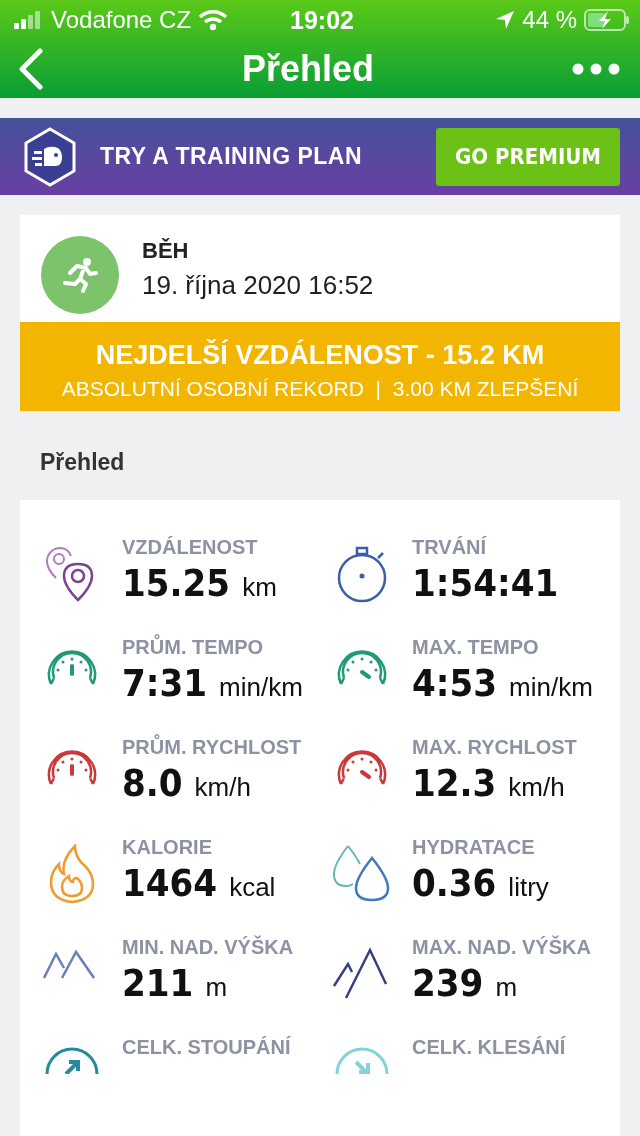  Describe the element at coordinates (83, 462) in the screenshot. I see `section-title: Přehled` at that location.